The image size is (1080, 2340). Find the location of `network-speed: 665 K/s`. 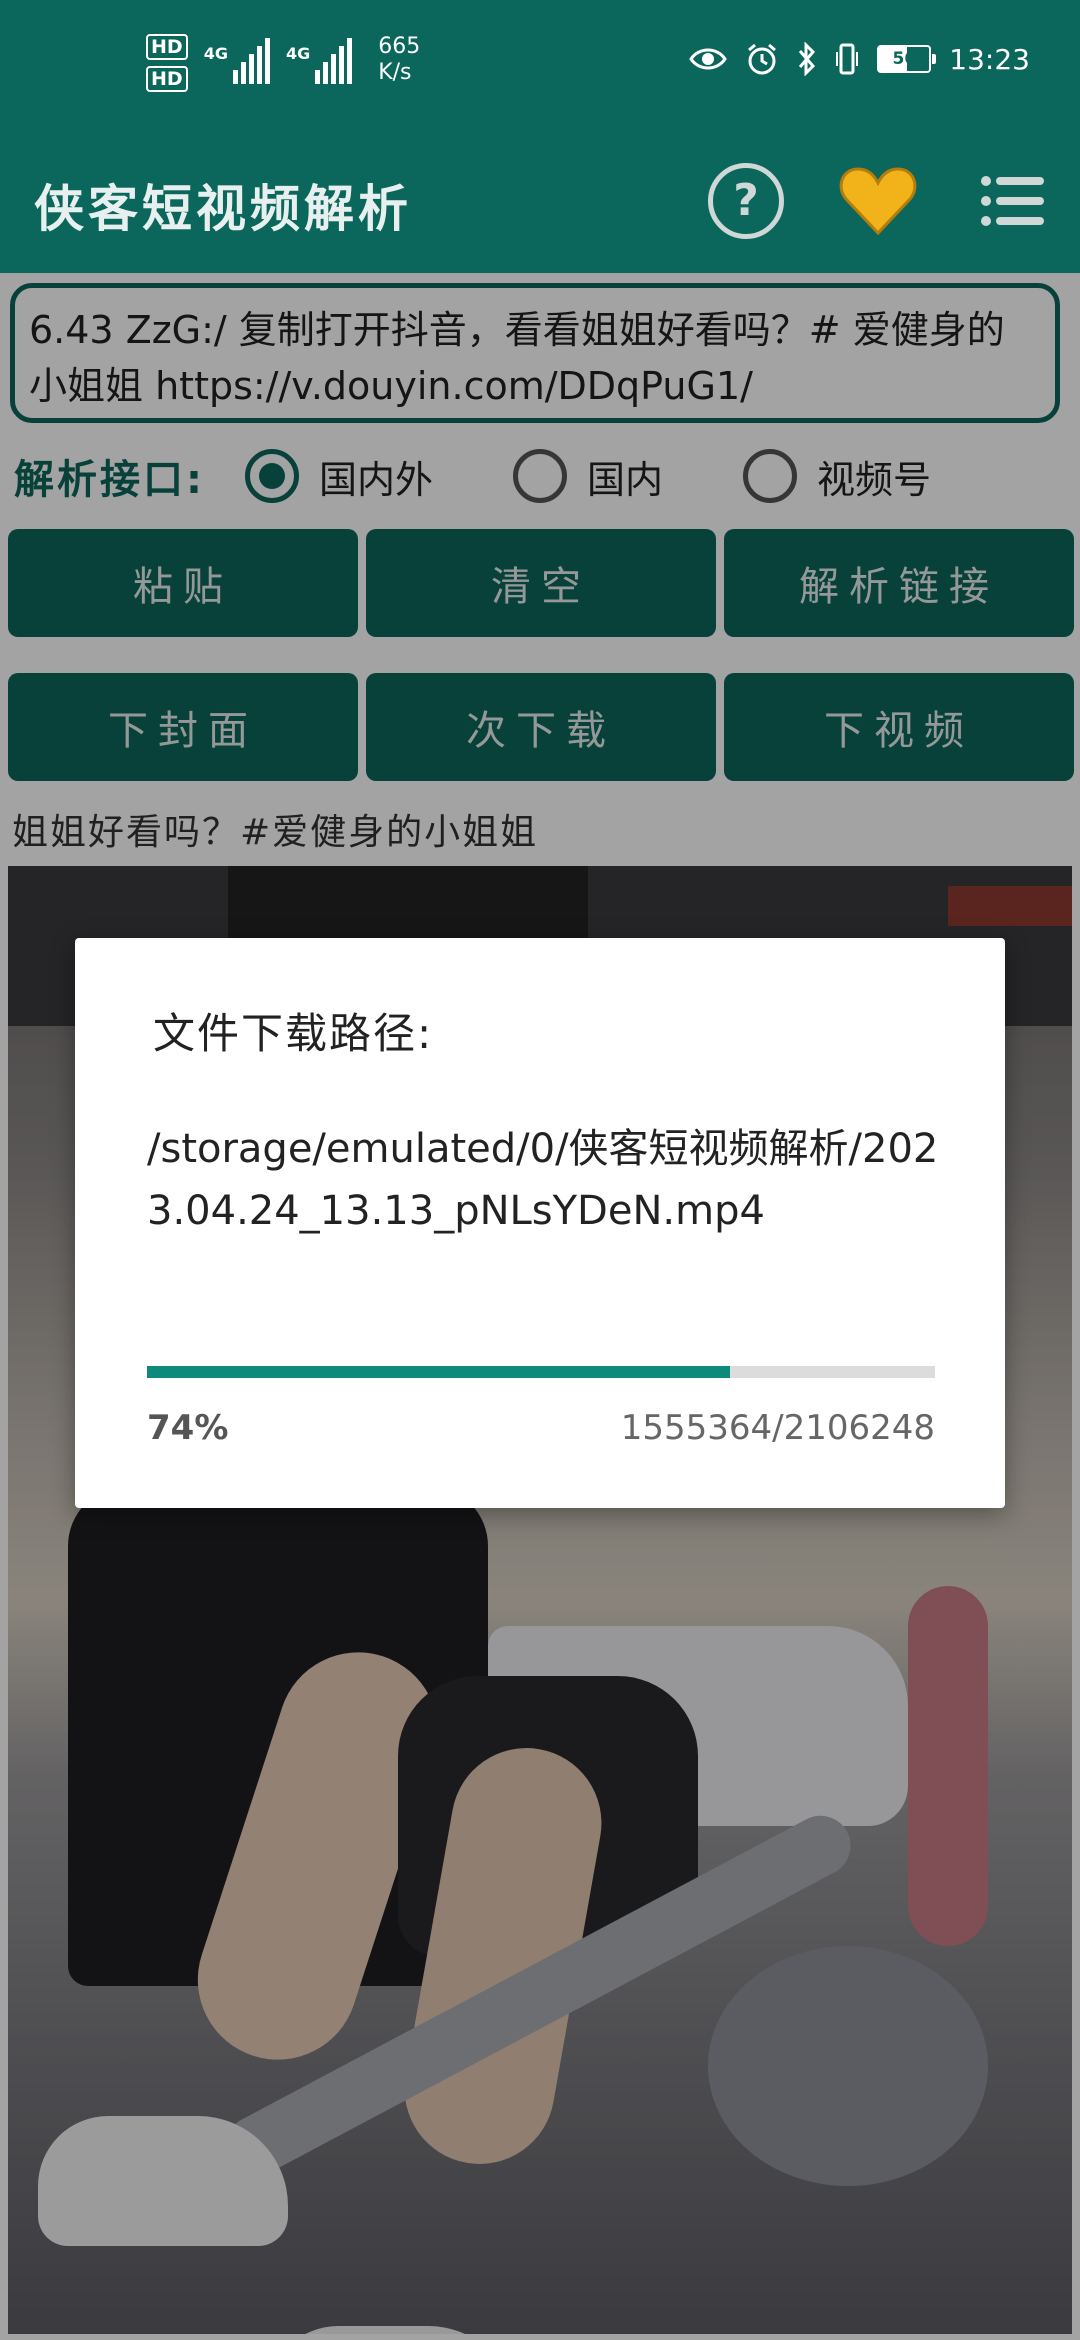

network-speed: 665 K/s is located at coordinates (399, 60).